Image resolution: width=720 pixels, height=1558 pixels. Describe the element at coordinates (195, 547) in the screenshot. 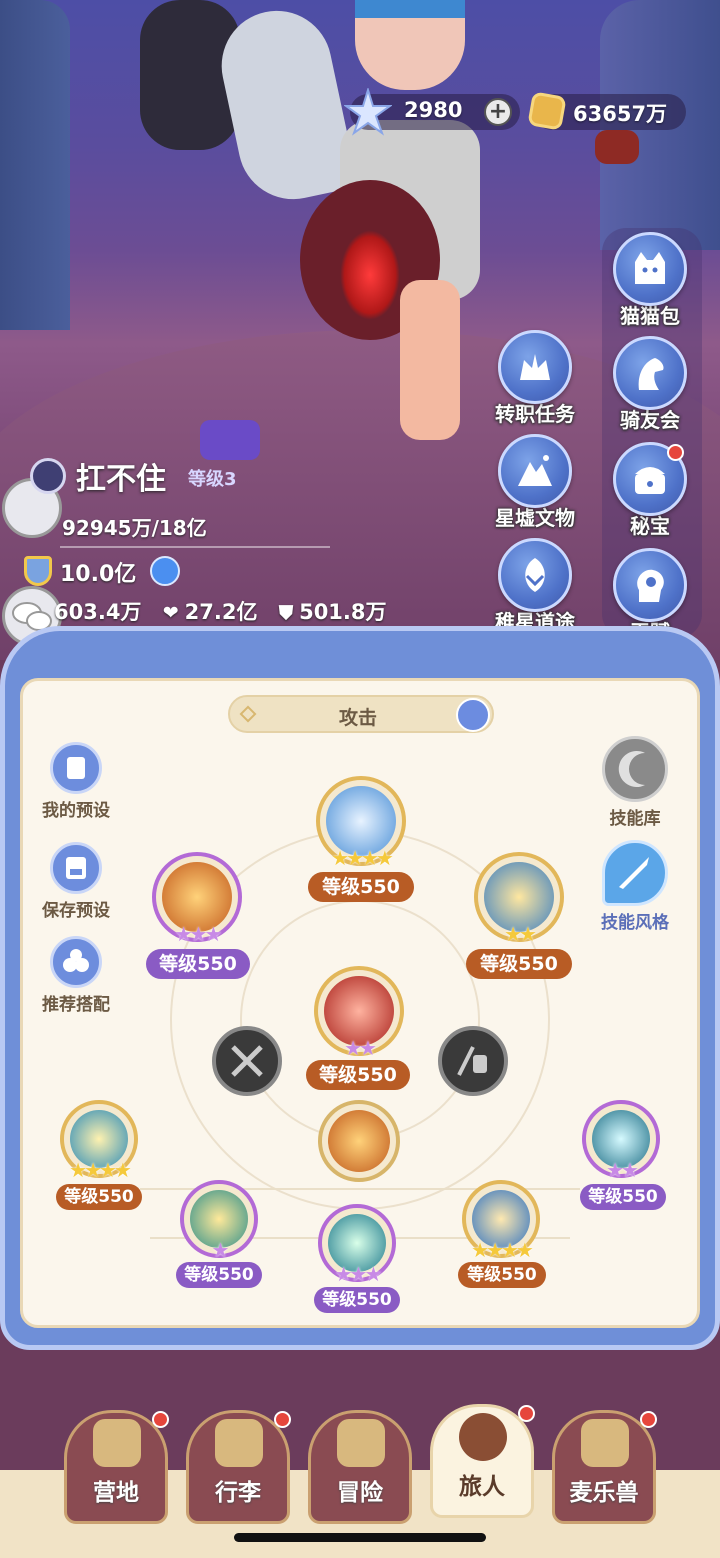

I see `exp-divider` at that location.